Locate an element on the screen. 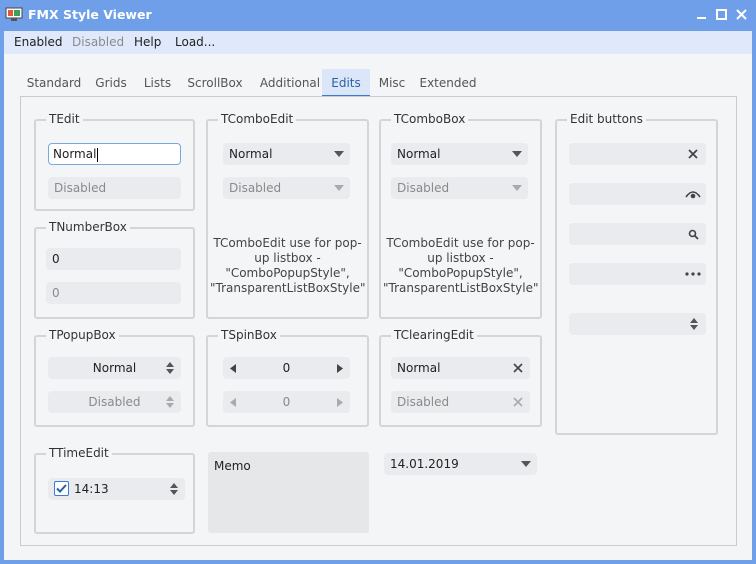 Image resolution: width=756 pixels, height=564 pixels. title-bar: FMX Style Viewer is located at coordinates (378, 15).